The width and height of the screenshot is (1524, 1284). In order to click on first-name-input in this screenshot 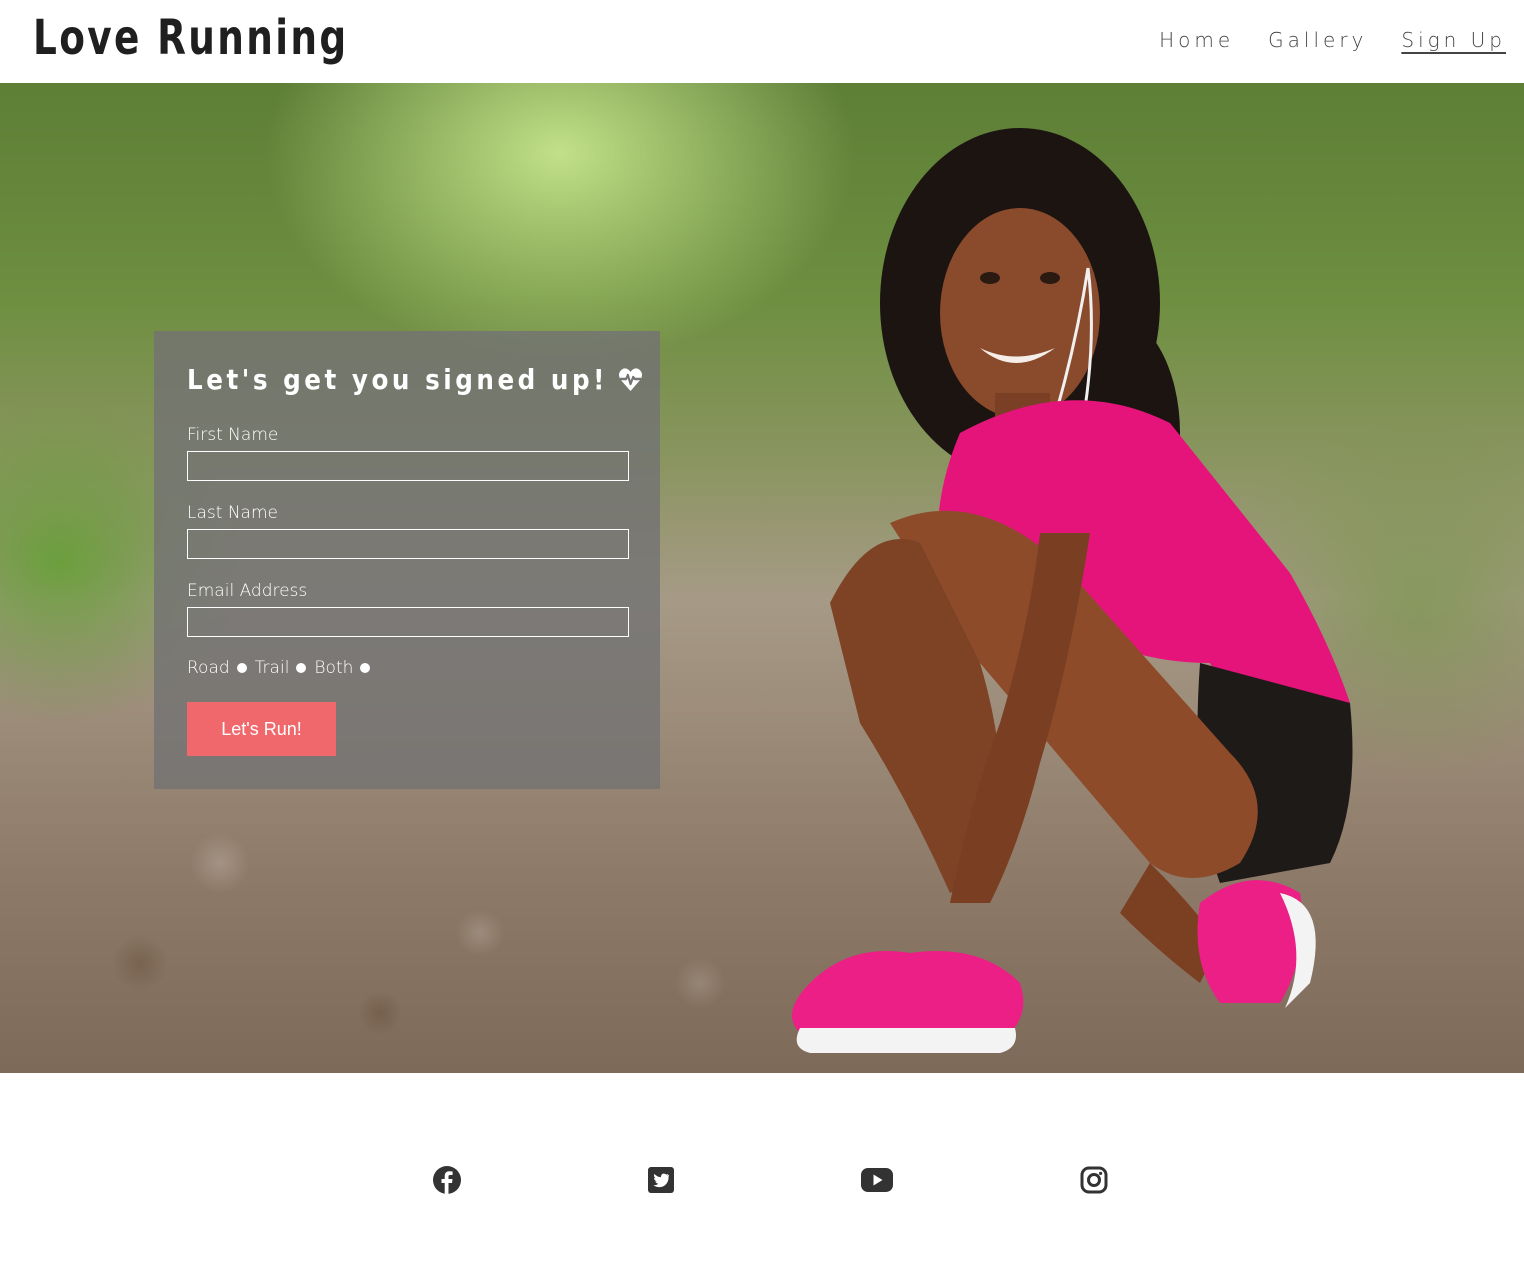, I will do `click(408, 466)`.